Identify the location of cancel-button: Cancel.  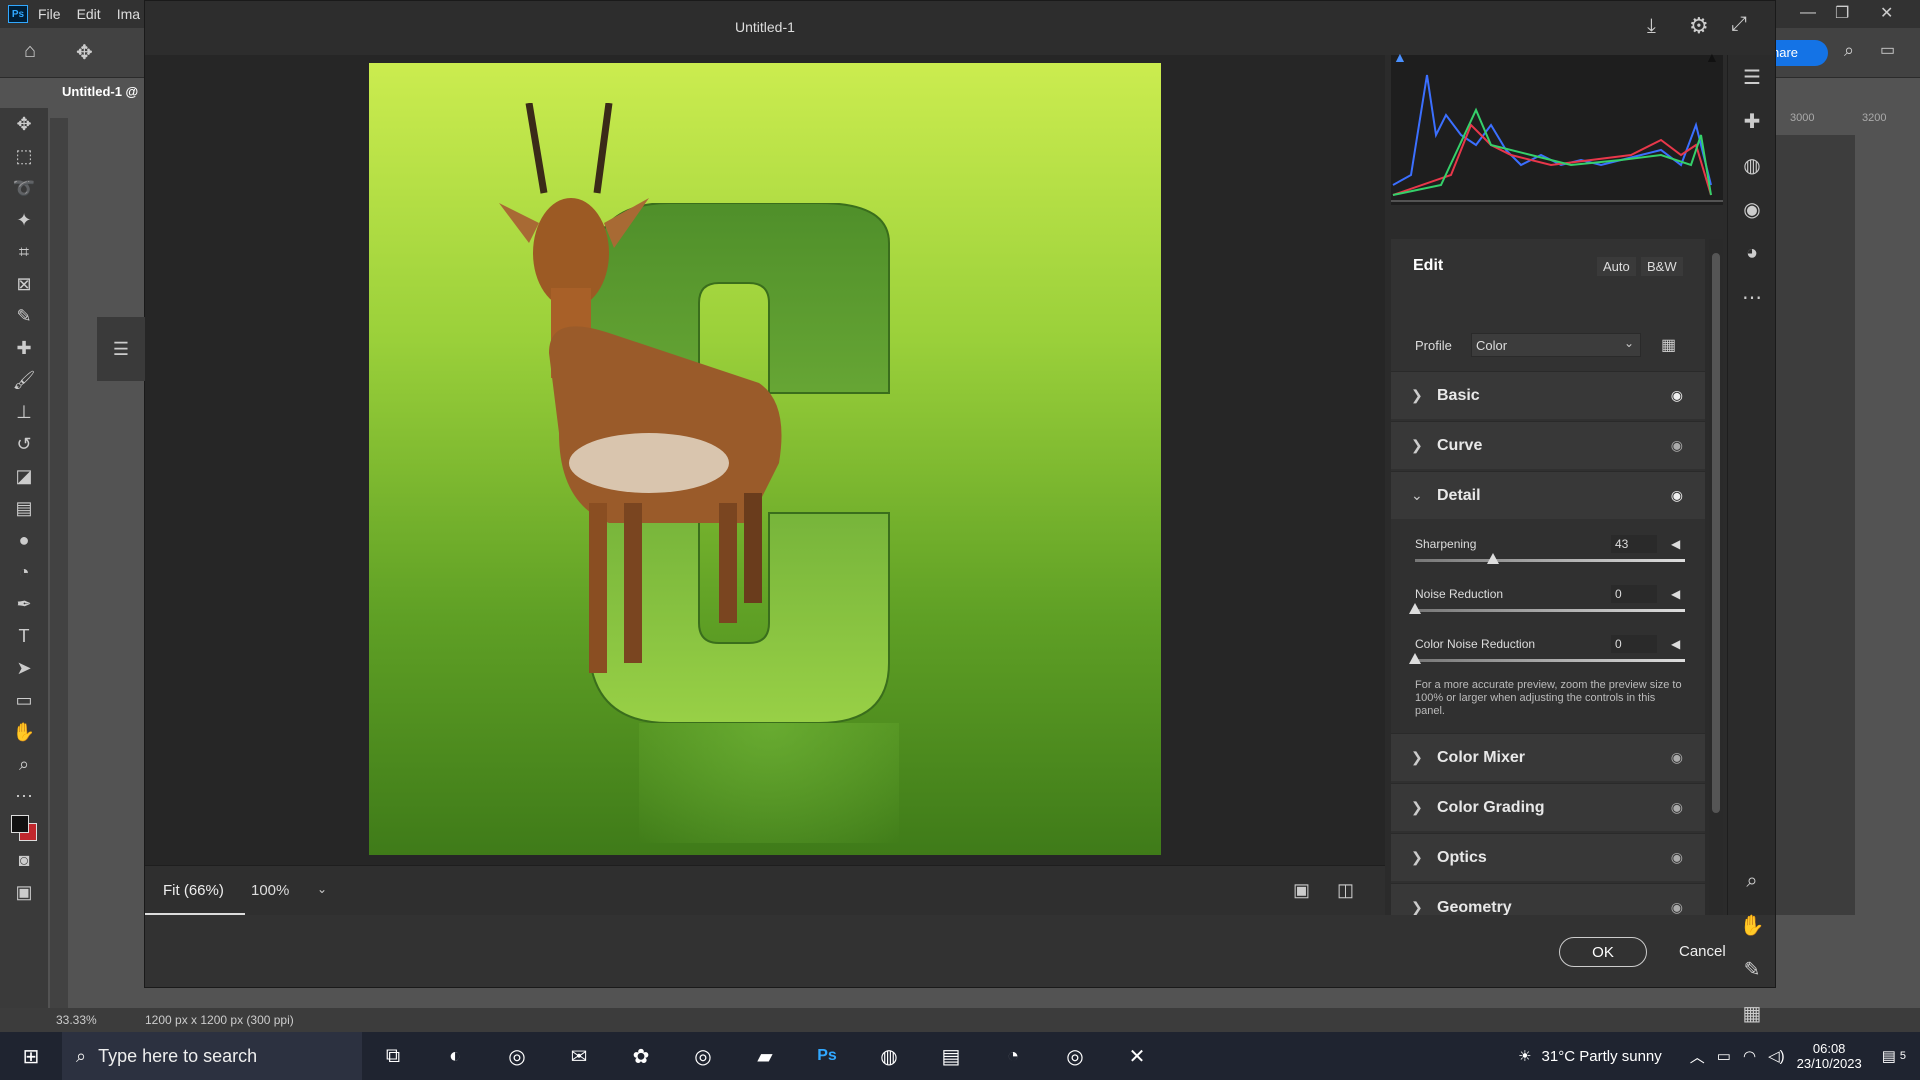
(1702, 951).